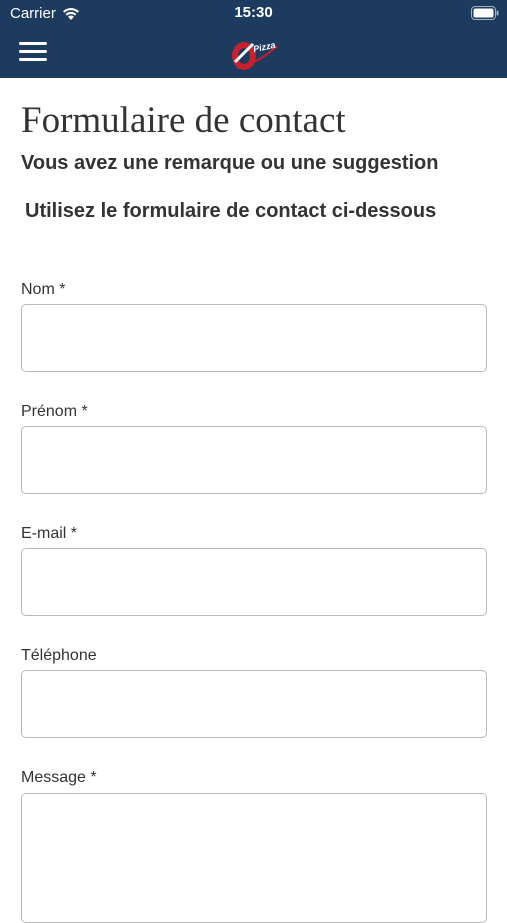 The width and height of the screenshot is (507, 923). Describe the element at coordinates (254, 582) in the screenshot. I see `email-field` at that location.